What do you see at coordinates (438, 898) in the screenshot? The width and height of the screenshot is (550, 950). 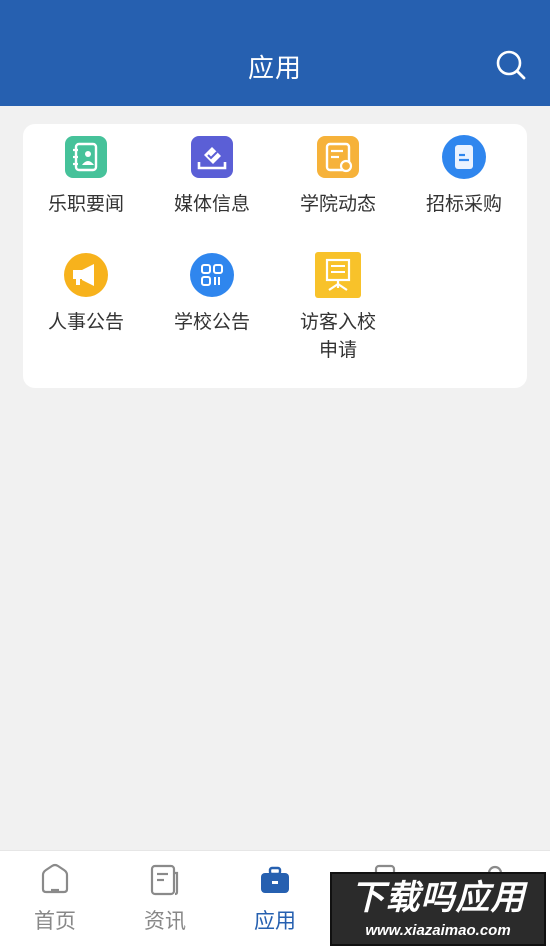 I see `watermark-title: 下载吗应用` at bounding box center [438, 898].